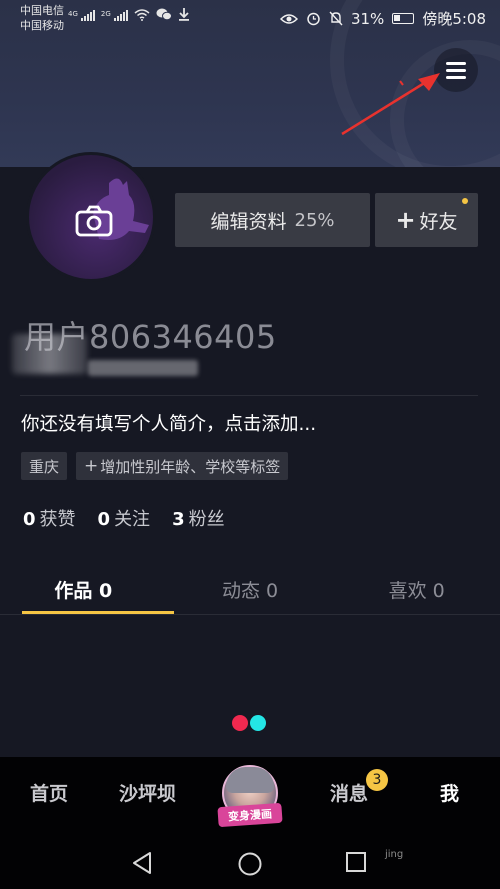 The width and height of the screenshot is (500, 889). I want to click on status-time: 傍晚5:08, so click(454, 19).